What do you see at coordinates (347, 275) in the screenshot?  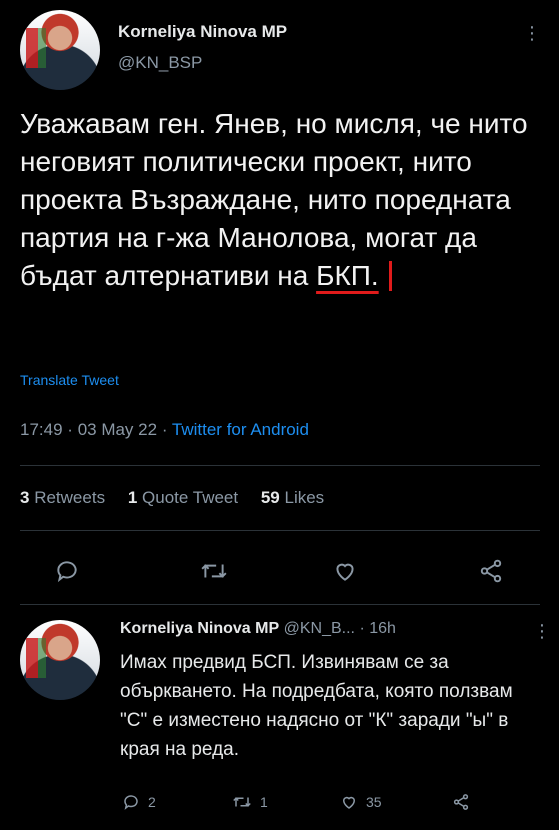 I see `tweet-text-highlight: БКП.` at bounding box center [347, 275].